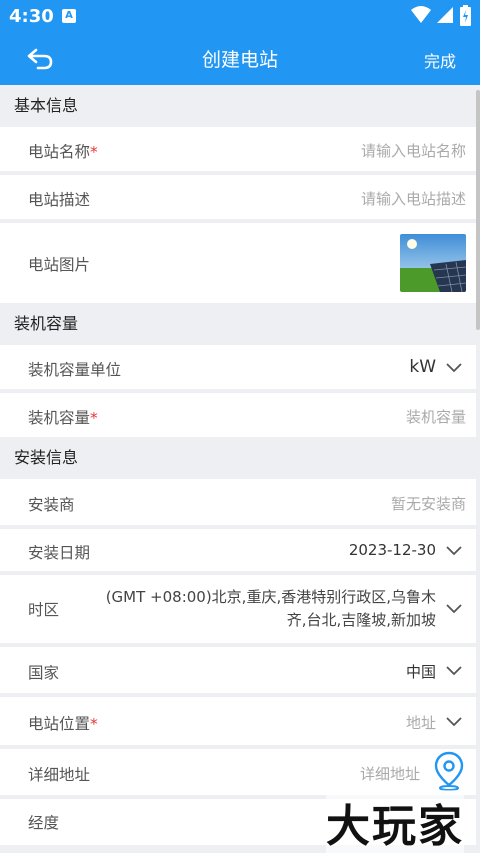 The image size is (480, 853). What do you see at coordinates (422, 367) in the screenshot?
I see `capacity-unit-value: kW` at bounding box center [422, 367].